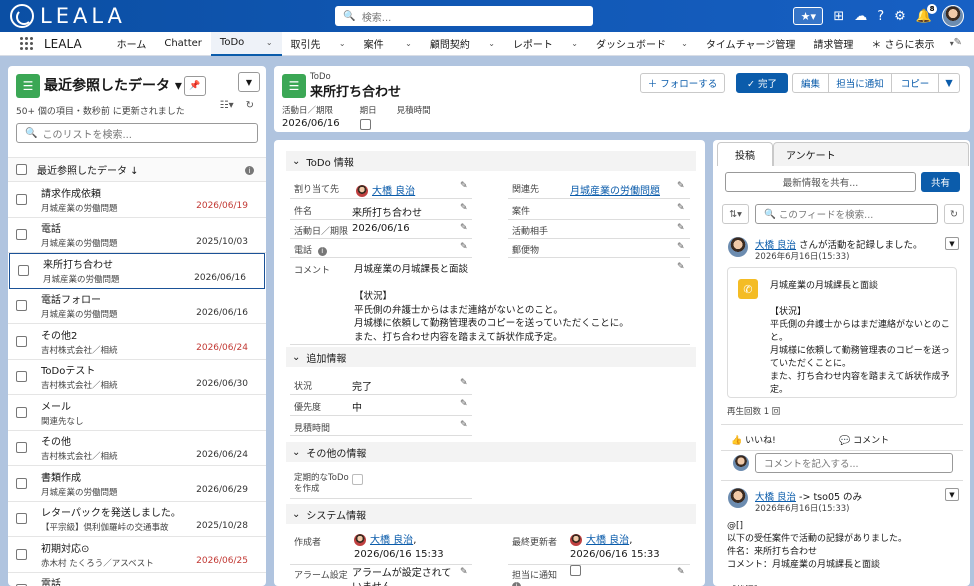  I want to click on refresh-feed-button: ↻, so click(954, 214).